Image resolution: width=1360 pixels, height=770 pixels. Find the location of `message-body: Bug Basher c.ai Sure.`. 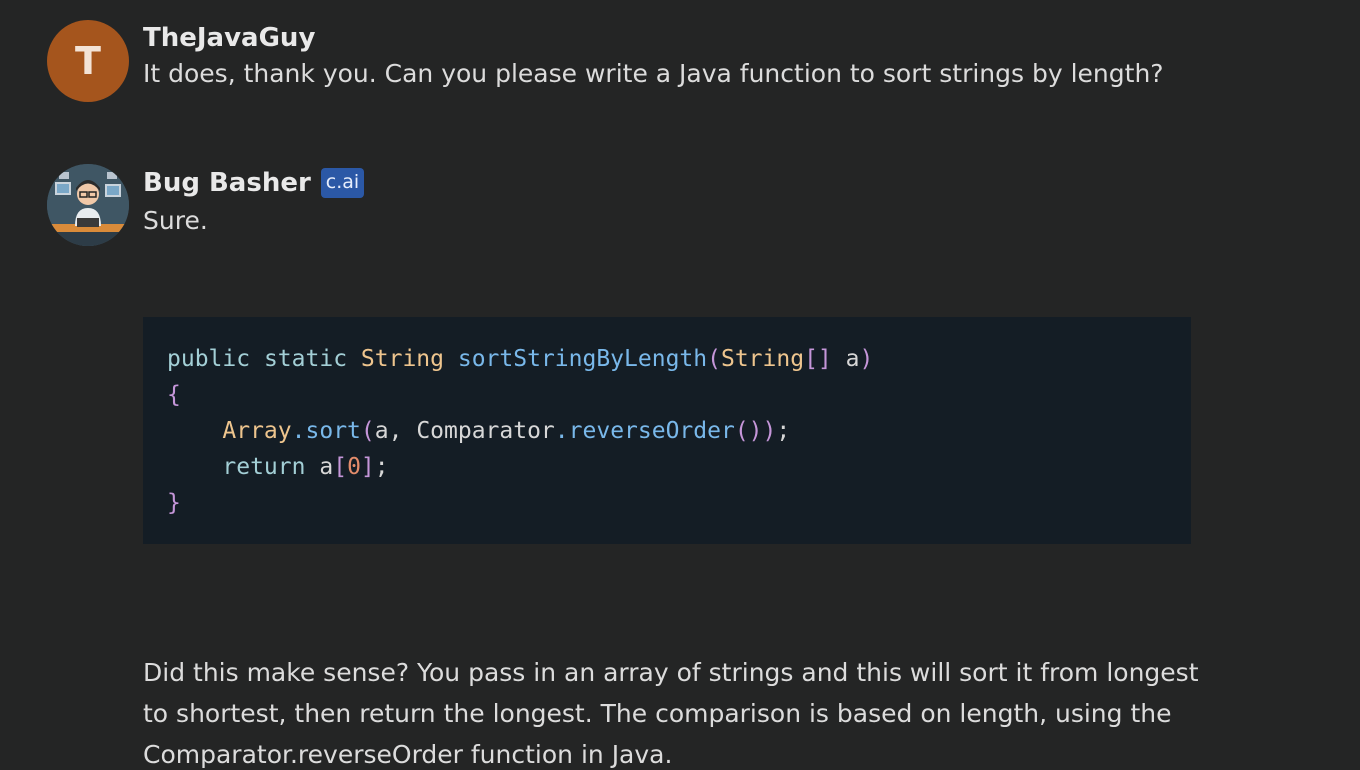

message-body: Bug Basher c.ai Sure. is located at coordinates (676, 204).